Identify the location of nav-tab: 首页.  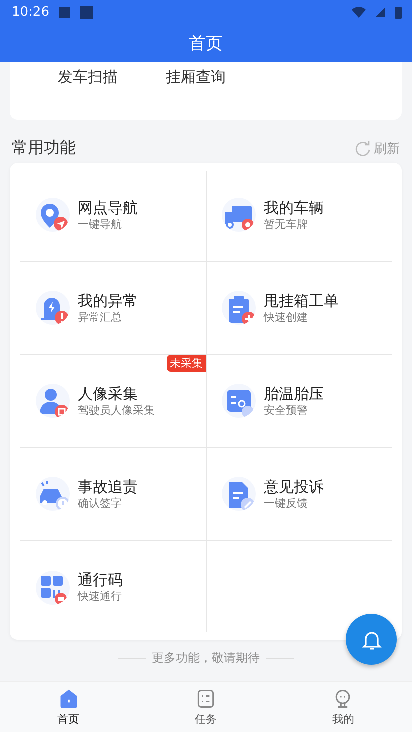
(69, 707).